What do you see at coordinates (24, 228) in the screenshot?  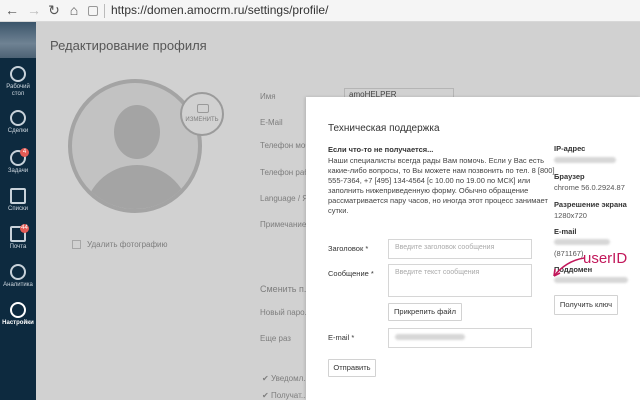 I see `mail-badge: 44` at bounding box center [24, 228].